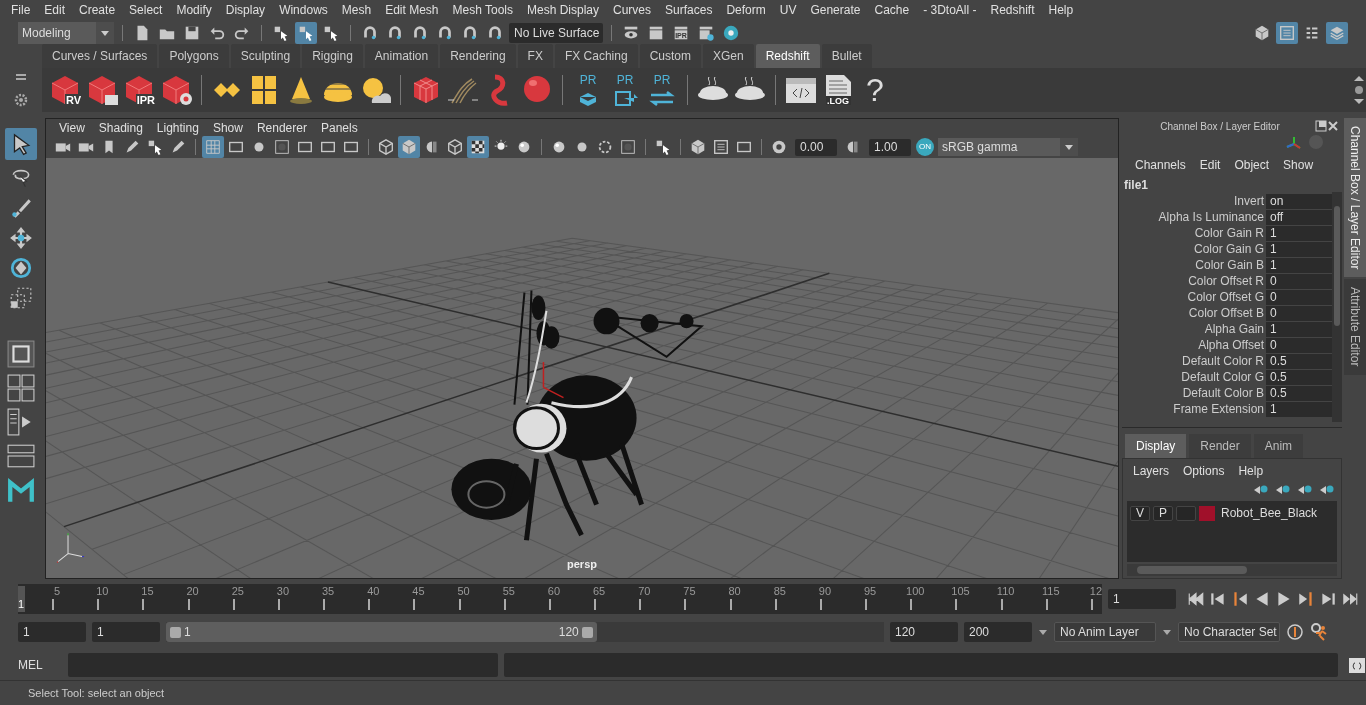  Describe the element at coordinates (482, 10) in the screenshot. I see `menu-item: Mesh Tools` at that location.